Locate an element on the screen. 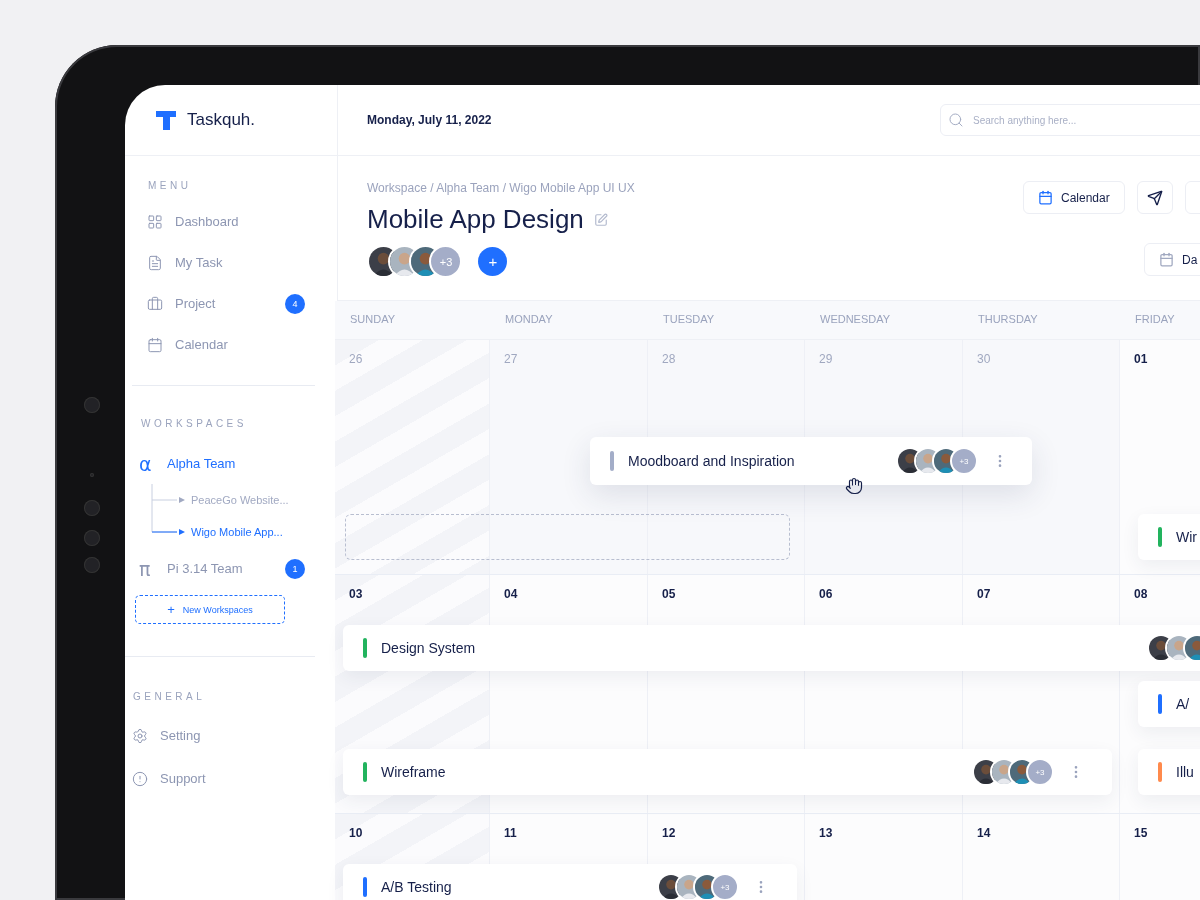 This screenshot has height=900, width=1200. day-number: 29 is located at coordinates (826, 359).